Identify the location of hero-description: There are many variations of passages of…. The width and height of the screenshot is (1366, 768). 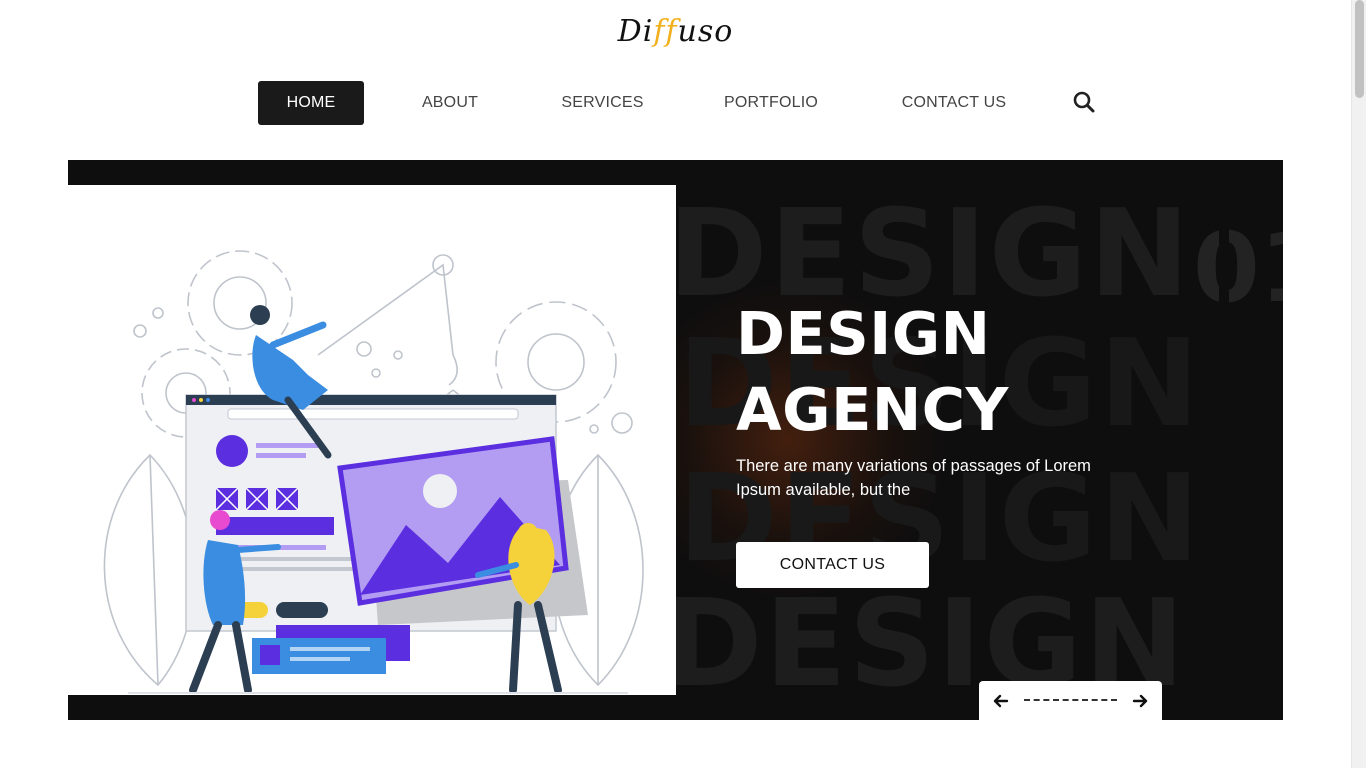
(913, 478).